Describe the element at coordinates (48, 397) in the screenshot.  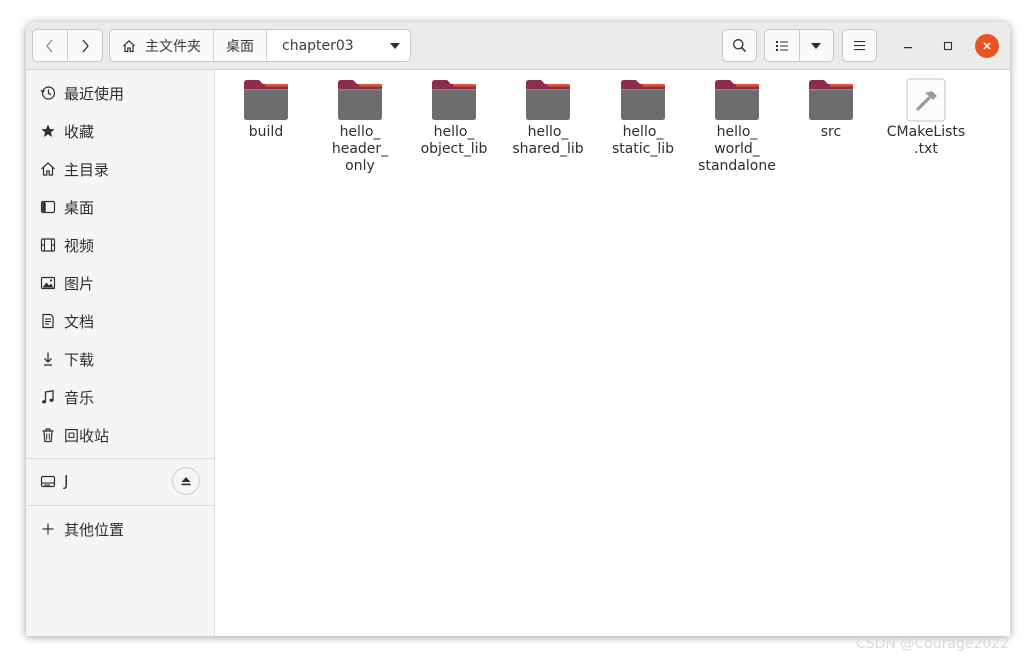
I see `music-icon` at that location.